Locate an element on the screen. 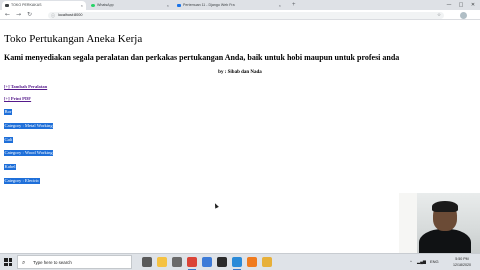 Image resolution: width=480 pixels, height=270 pixels. document-favicon-icon is located at coordinates (179, 5).